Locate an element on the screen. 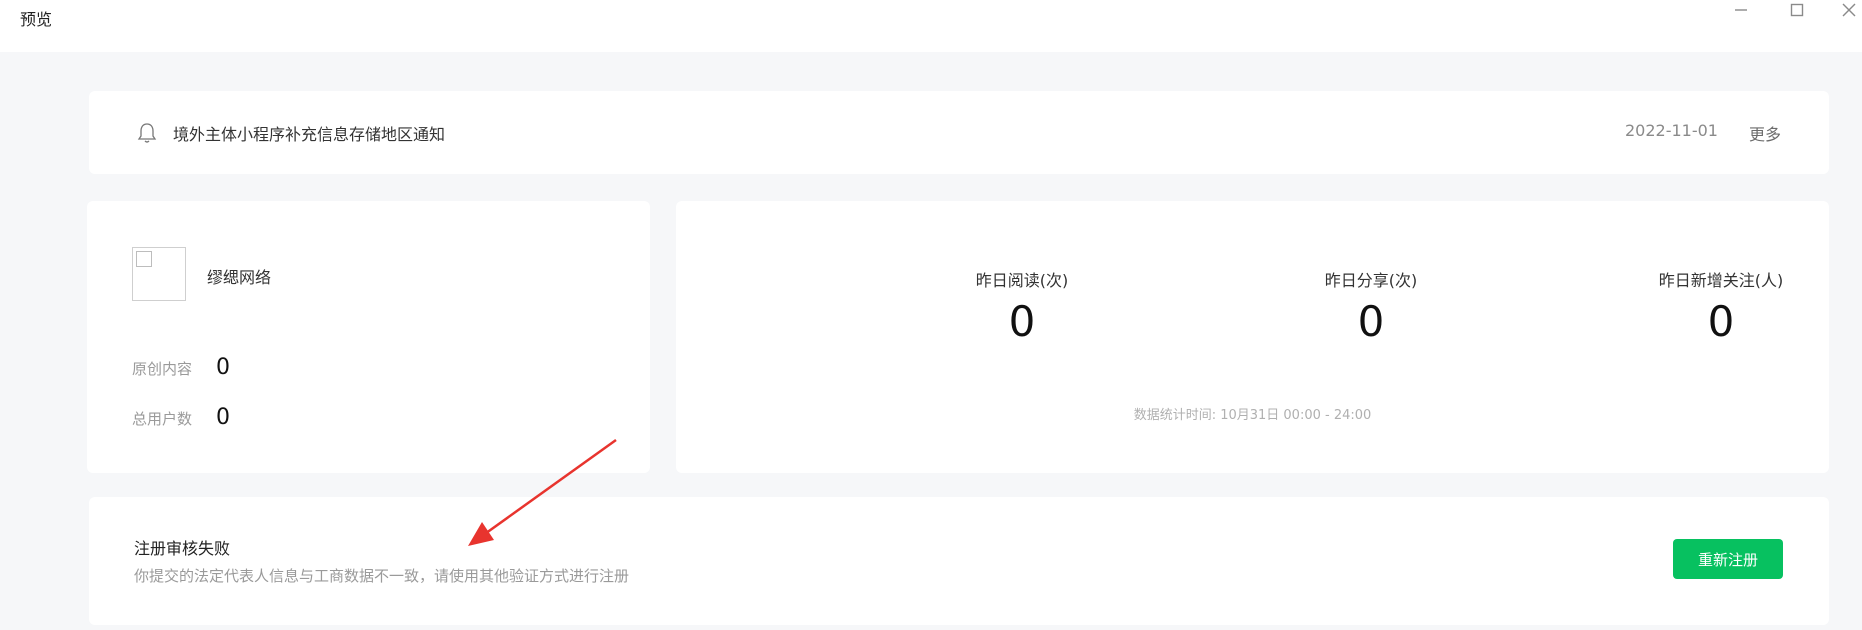  avatar is located at coordinates (159, 274).